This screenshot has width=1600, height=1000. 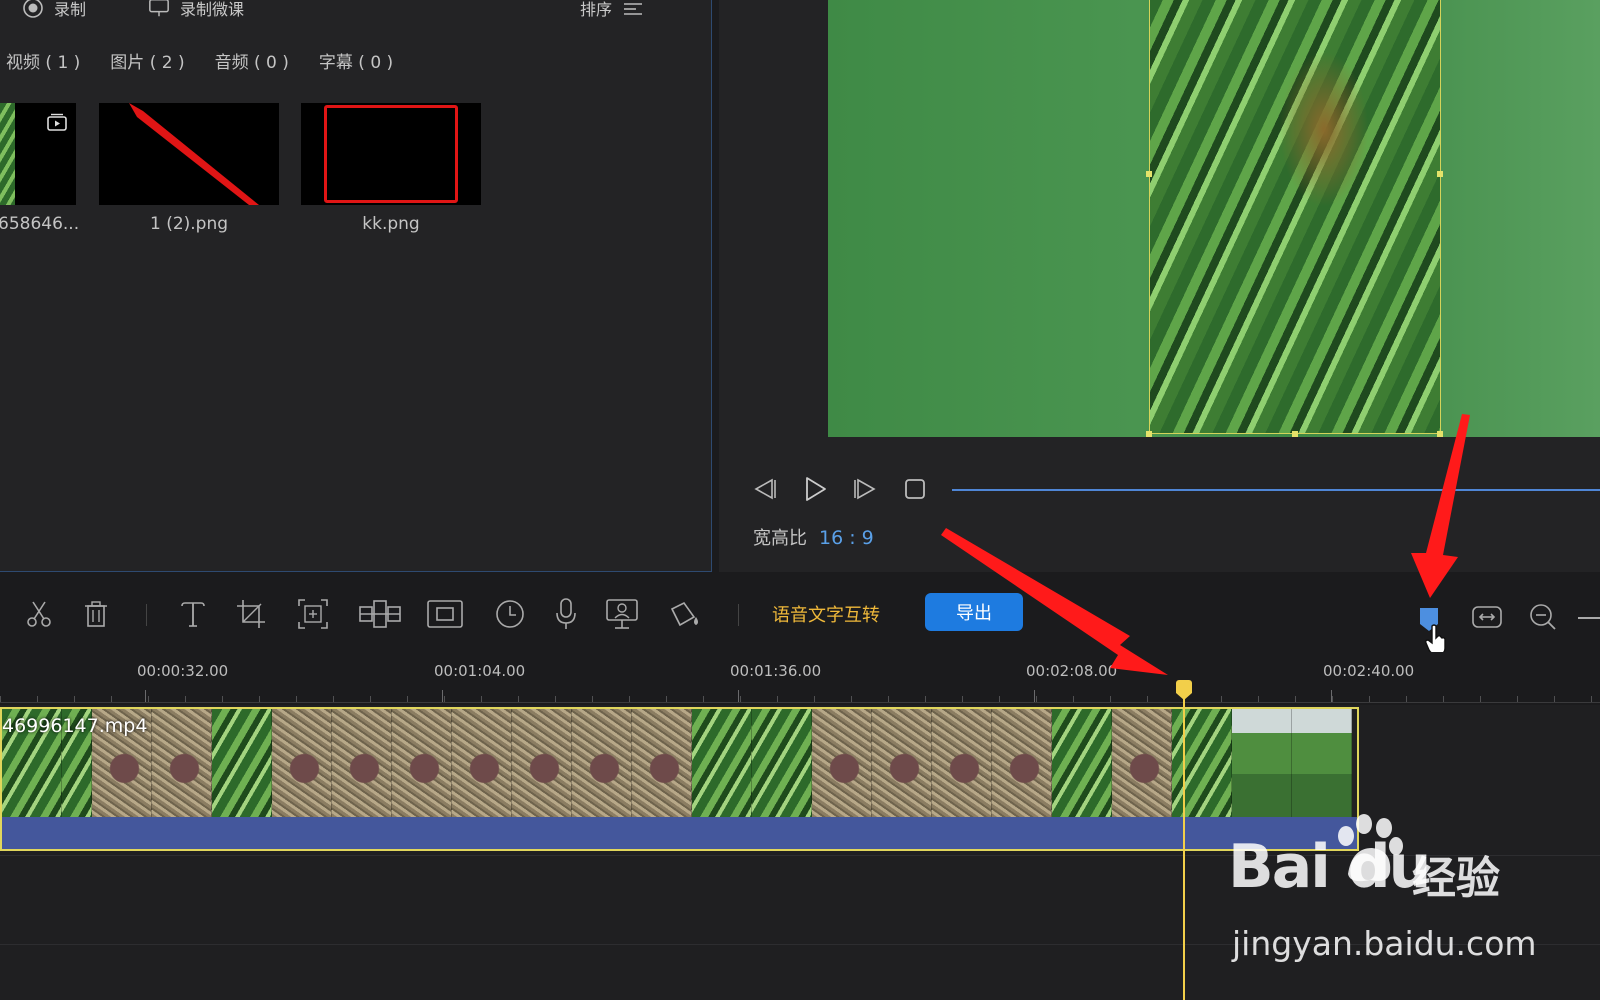 What do you see at coordinates (193, 614) in the screenshot?
I see `text-button` at bounding box center [193, 614].